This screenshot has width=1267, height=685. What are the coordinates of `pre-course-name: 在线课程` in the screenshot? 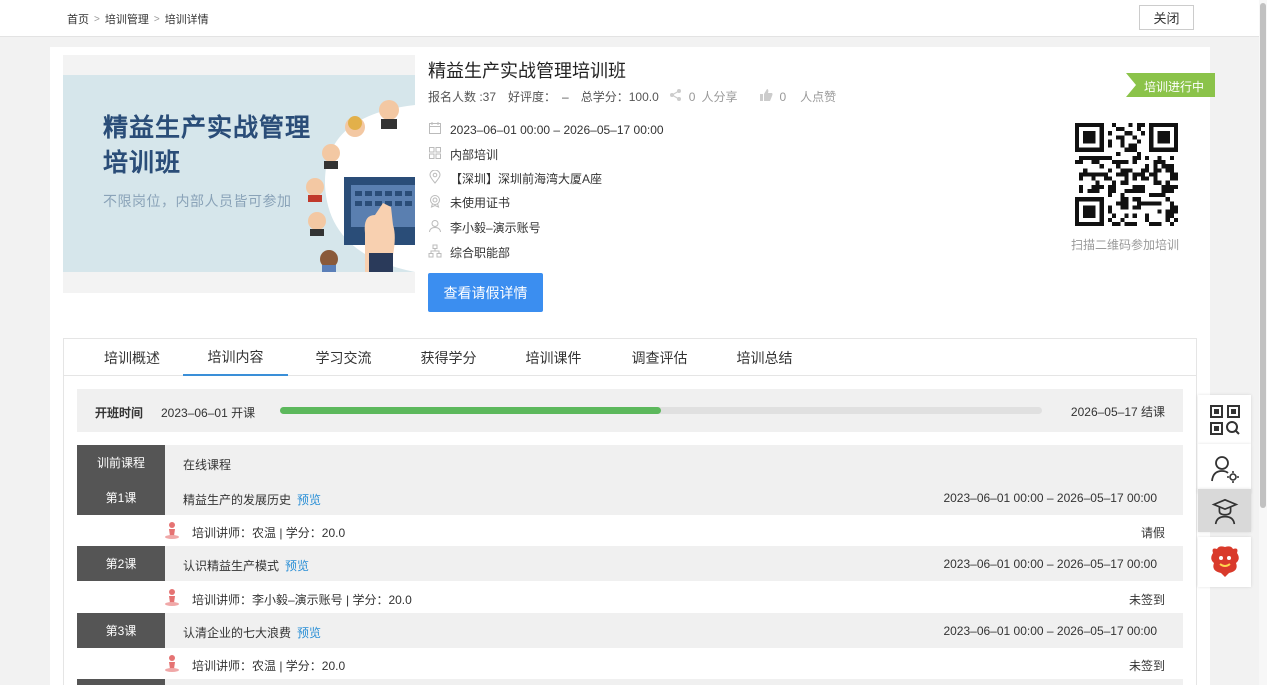 It's located at (207, 464).